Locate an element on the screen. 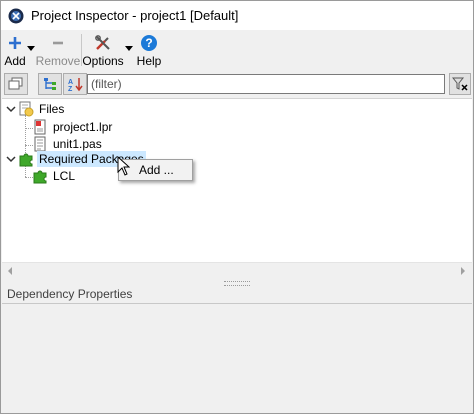 This screenshot has height=414, width=474. help-button-label: Help is located at coordinates (149, 61).